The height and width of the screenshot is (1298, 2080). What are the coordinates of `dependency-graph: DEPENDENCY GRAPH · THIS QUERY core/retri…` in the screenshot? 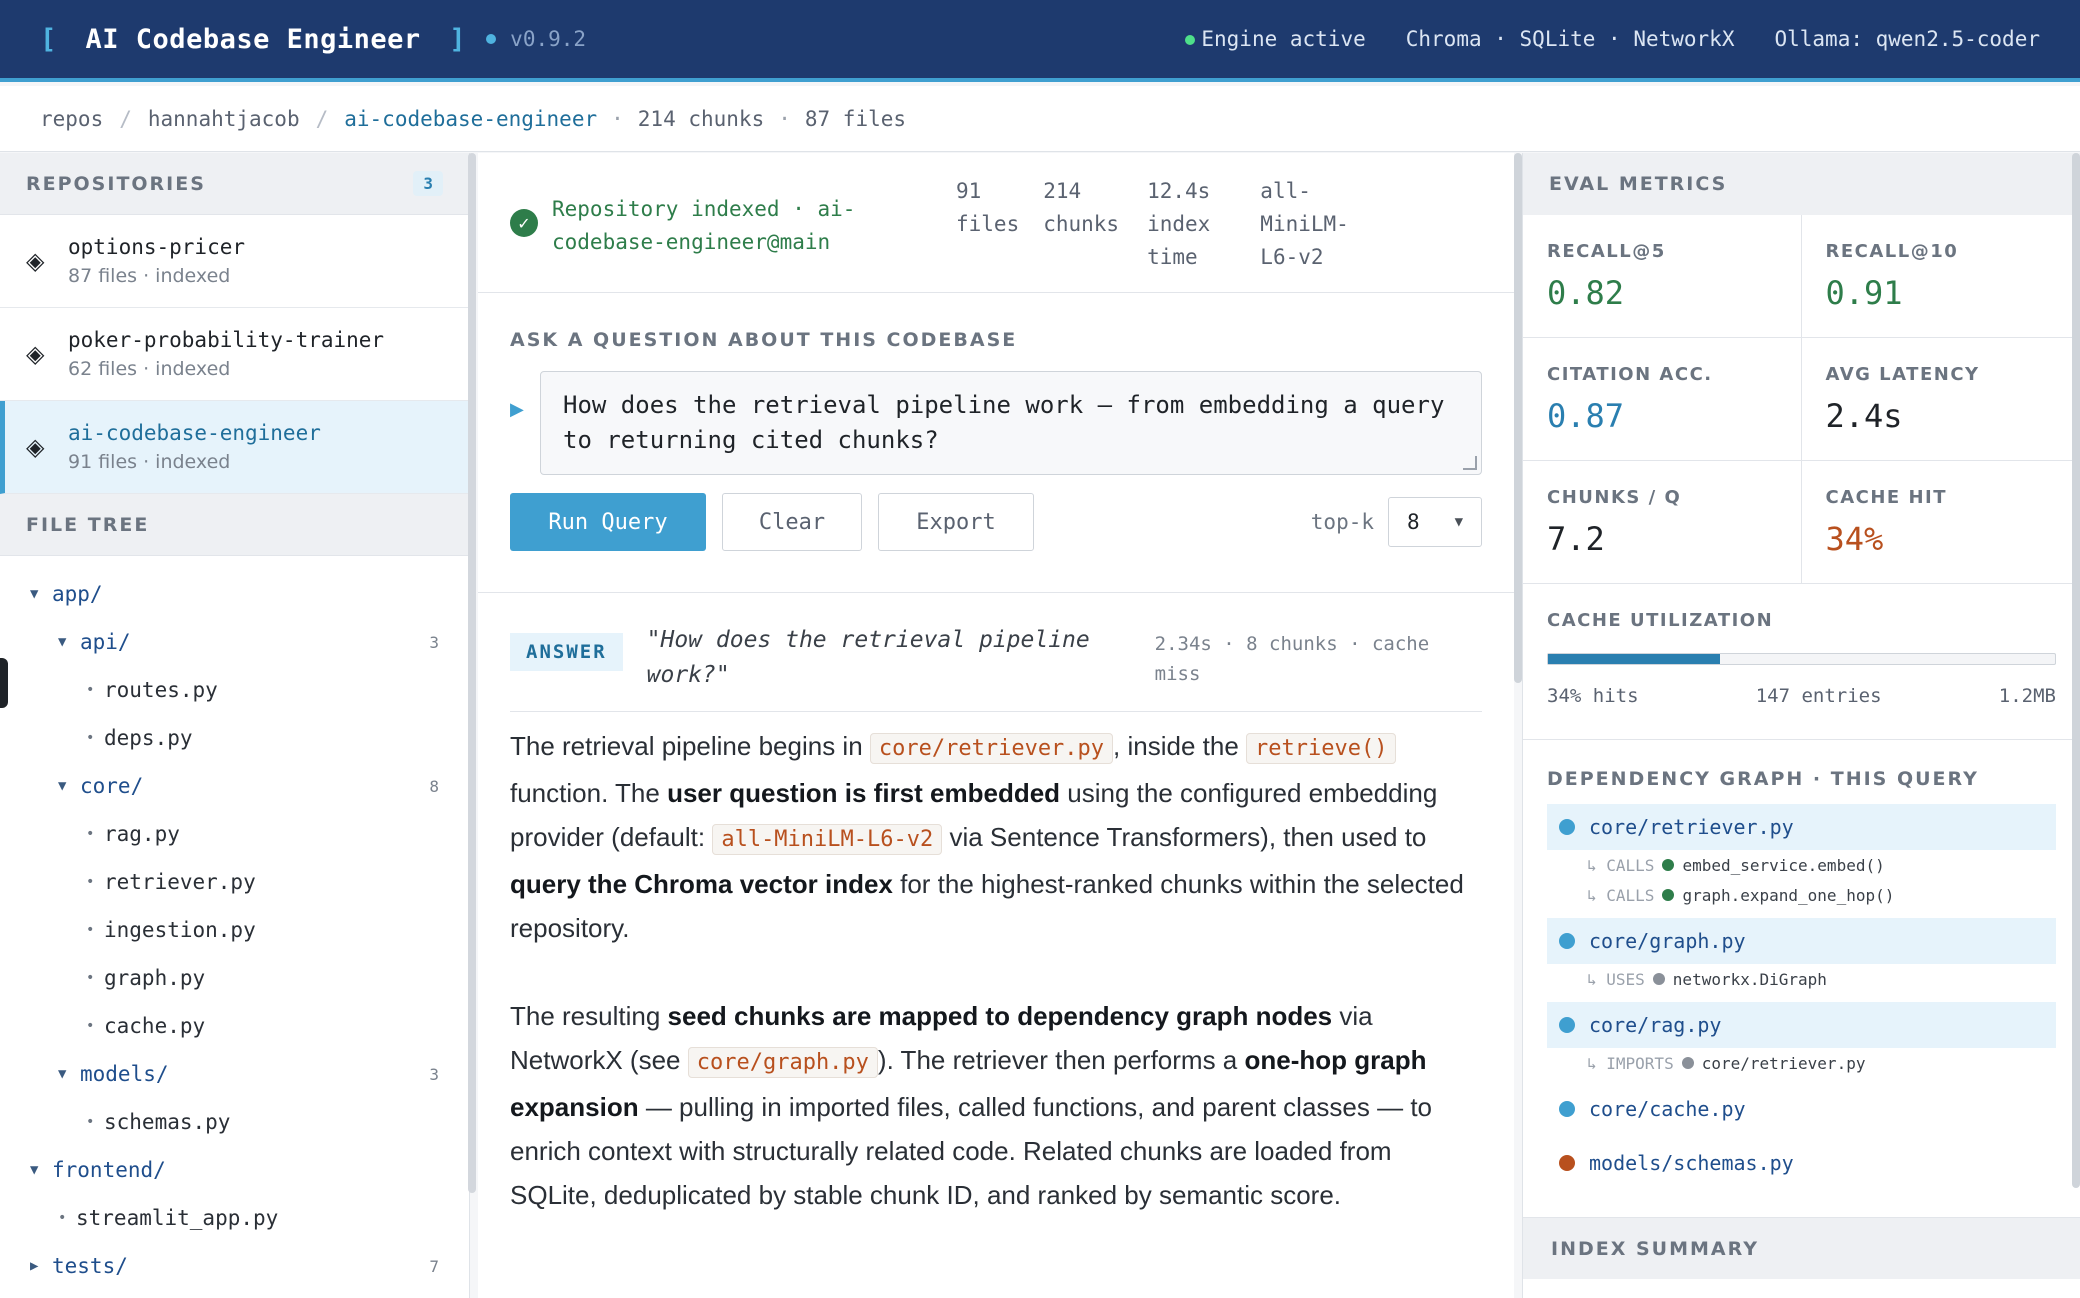 It's located at (1801, 963).